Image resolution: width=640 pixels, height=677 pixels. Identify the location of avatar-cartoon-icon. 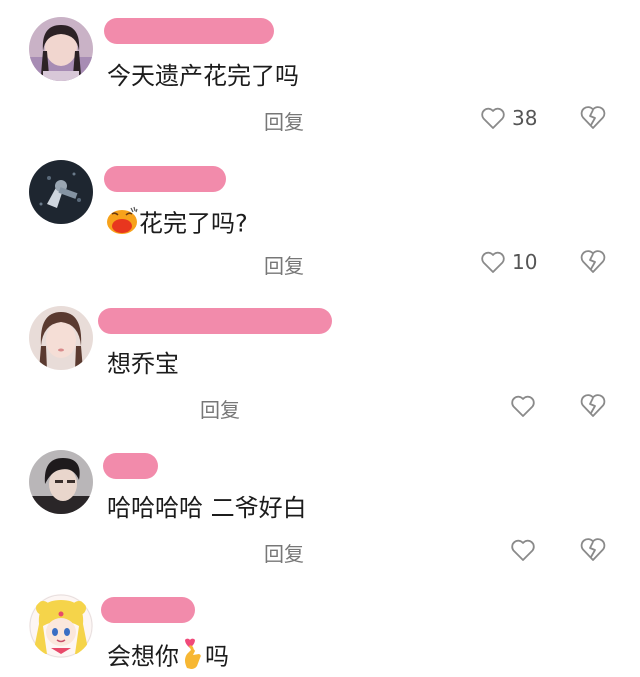
(61, 626).